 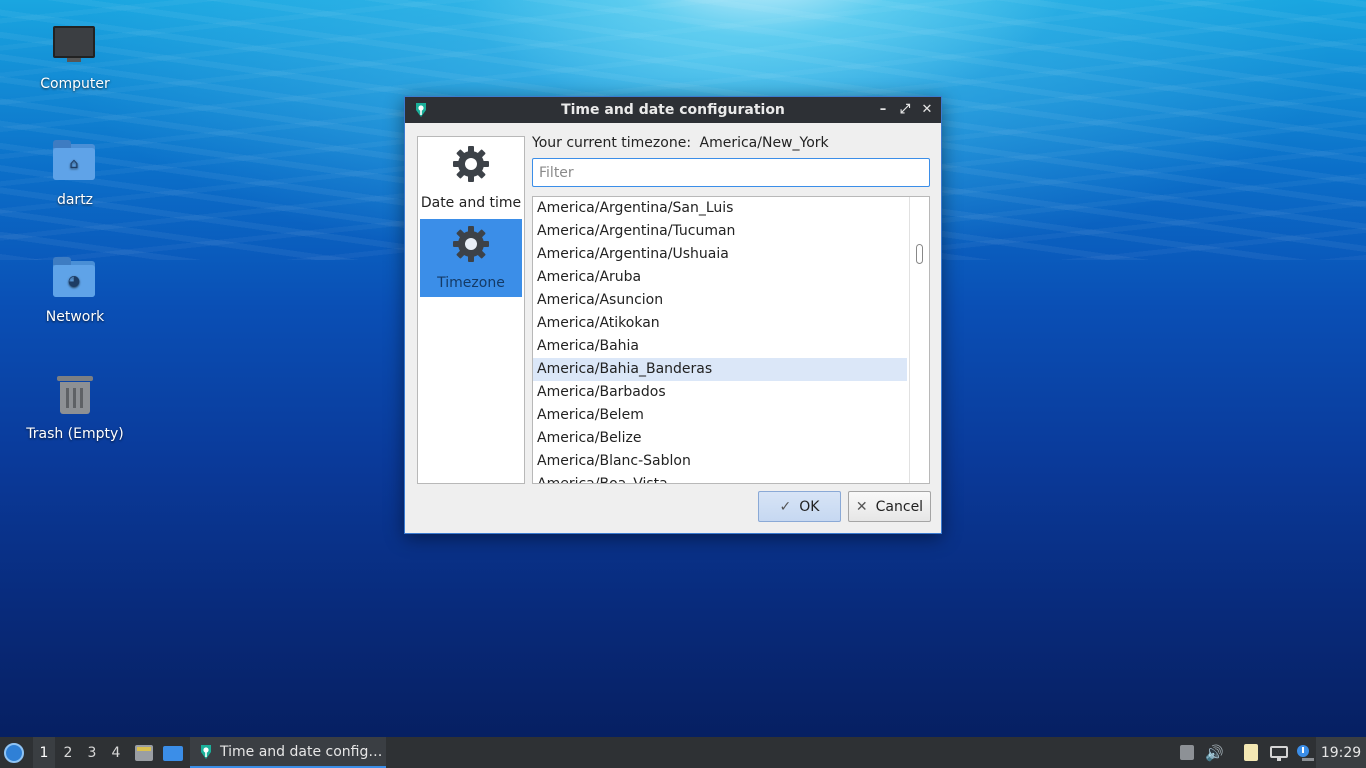 What do you see at coordinates (1341, 752) in the screenshot?
I see `clock: 19:29` at bounding box center [1341, 752].